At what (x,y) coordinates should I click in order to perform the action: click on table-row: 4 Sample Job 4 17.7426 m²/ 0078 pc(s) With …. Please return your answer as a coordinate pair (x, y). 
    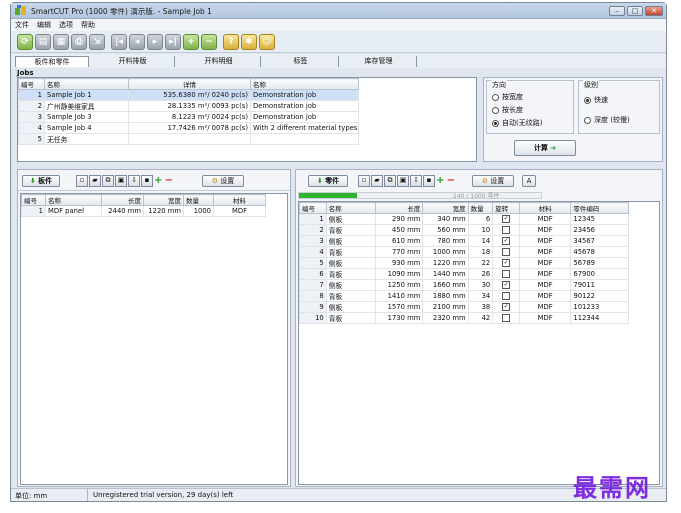
    Looking at the image, I should click on (188, 128).